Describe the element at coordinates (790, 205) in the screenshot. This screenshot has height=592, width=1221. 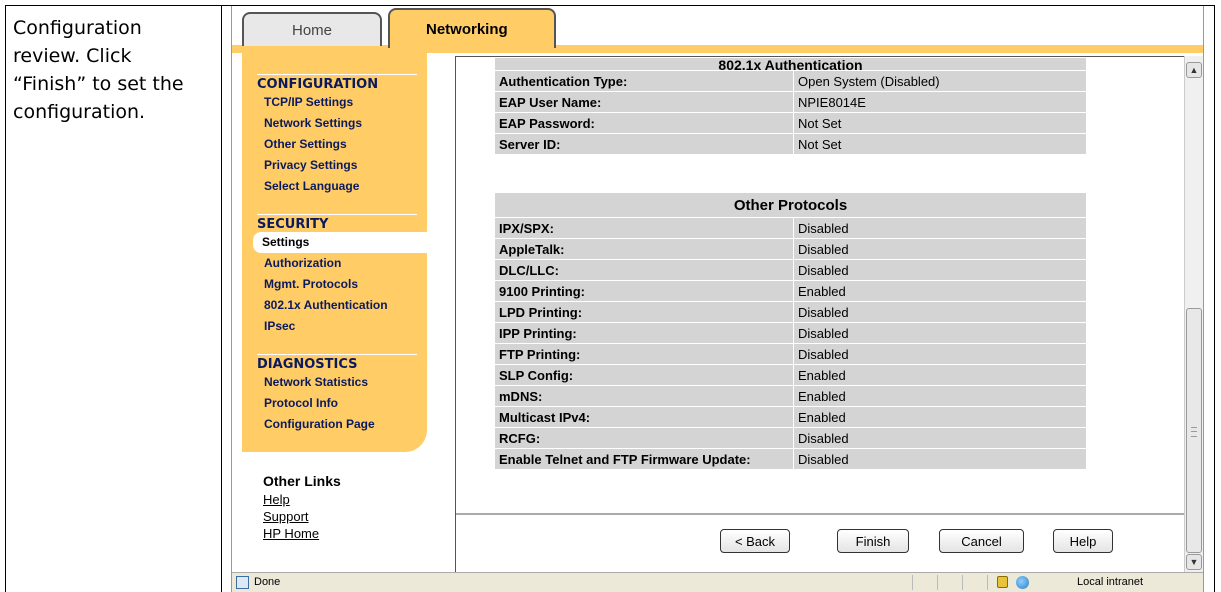
I see `protocols-table-header: Other Protocols` at that location.